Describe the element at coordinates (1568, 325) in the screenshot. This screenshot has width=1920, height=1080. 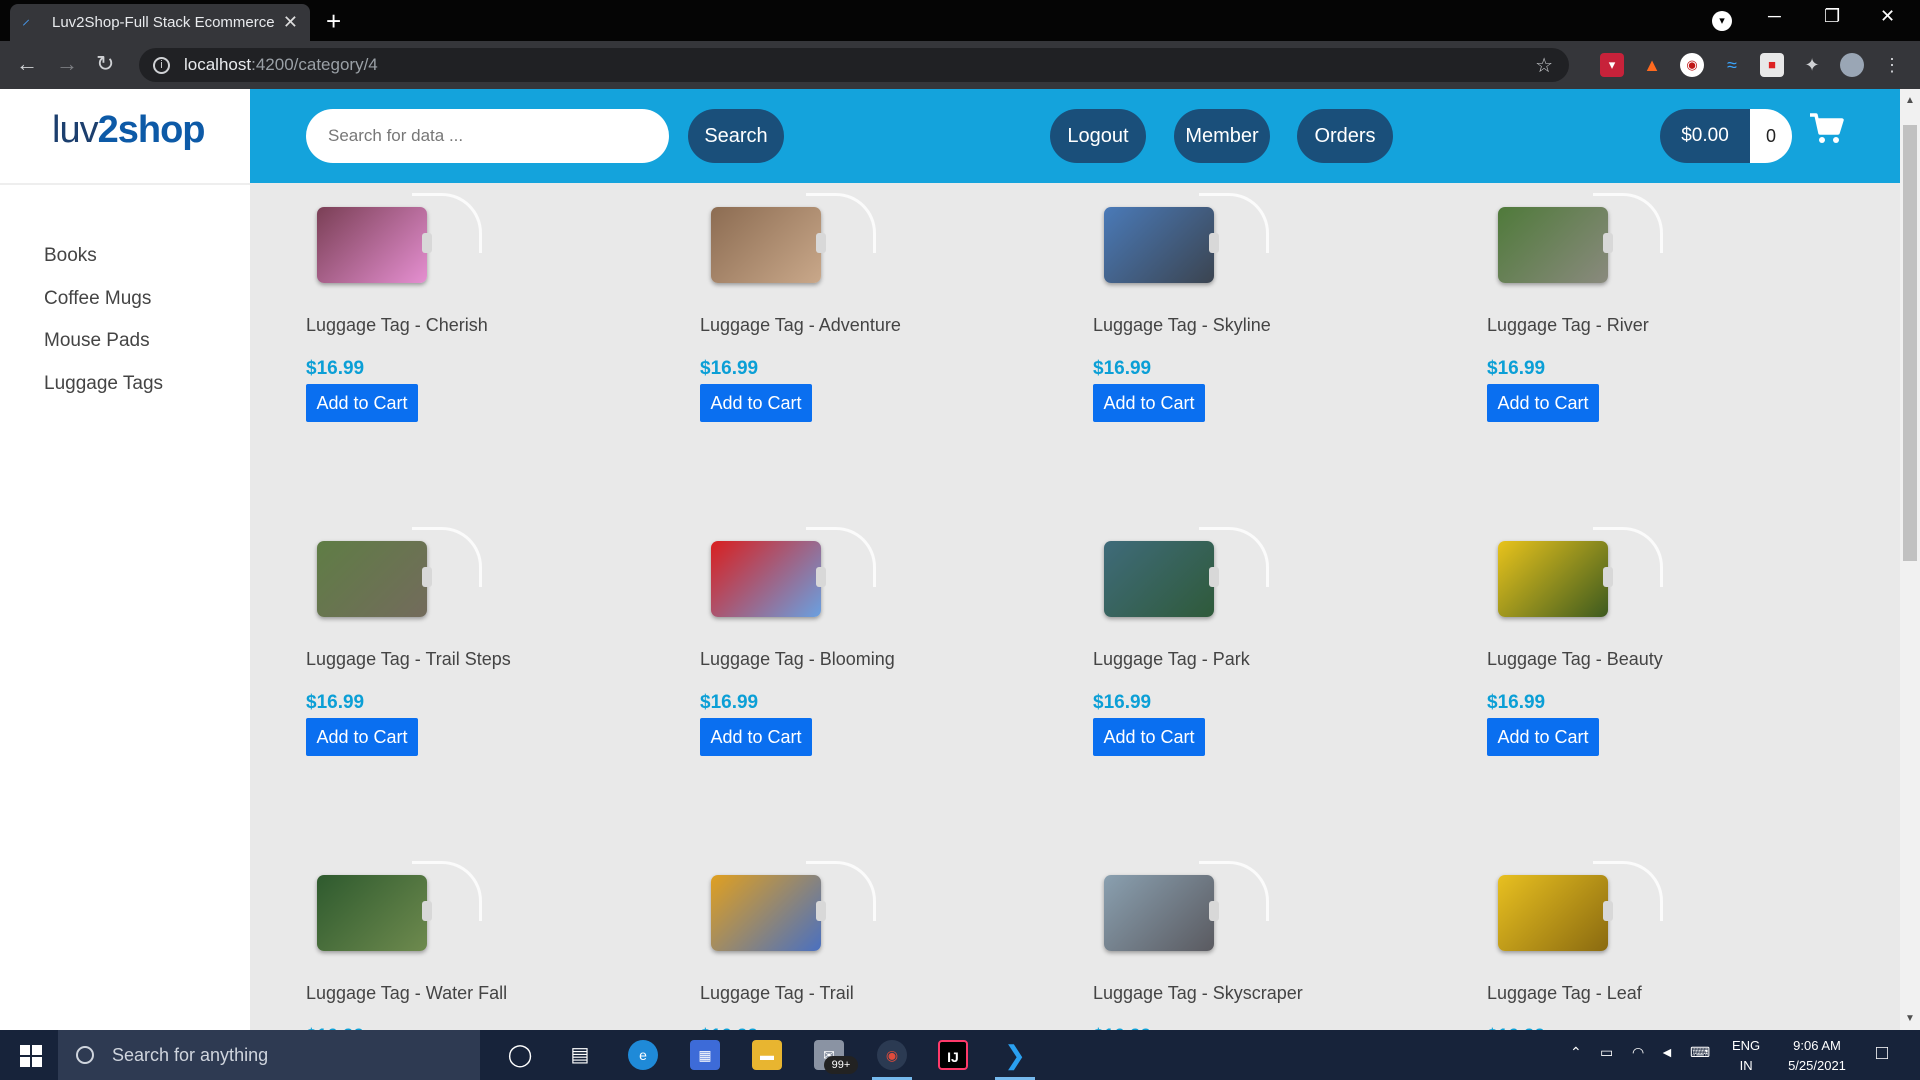
I see `product-name: Luggage Tag - River` at that location.